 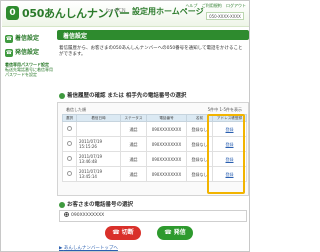 I want to click on sidebar-item-outgoing: ☎ 発信設定, so click(x=29, y=52).